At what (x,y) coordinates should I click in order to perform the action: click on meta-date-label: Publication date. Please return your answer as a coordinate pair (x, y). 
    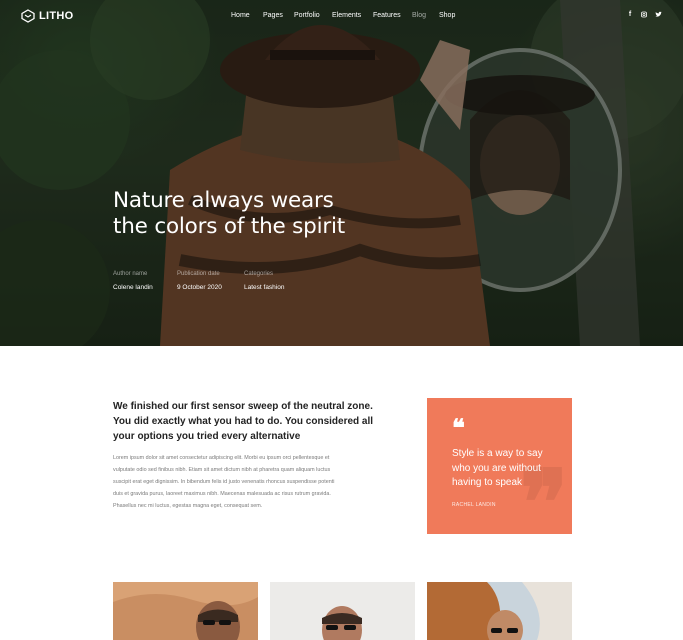
    Looking at the image, I should click on (198, 274).